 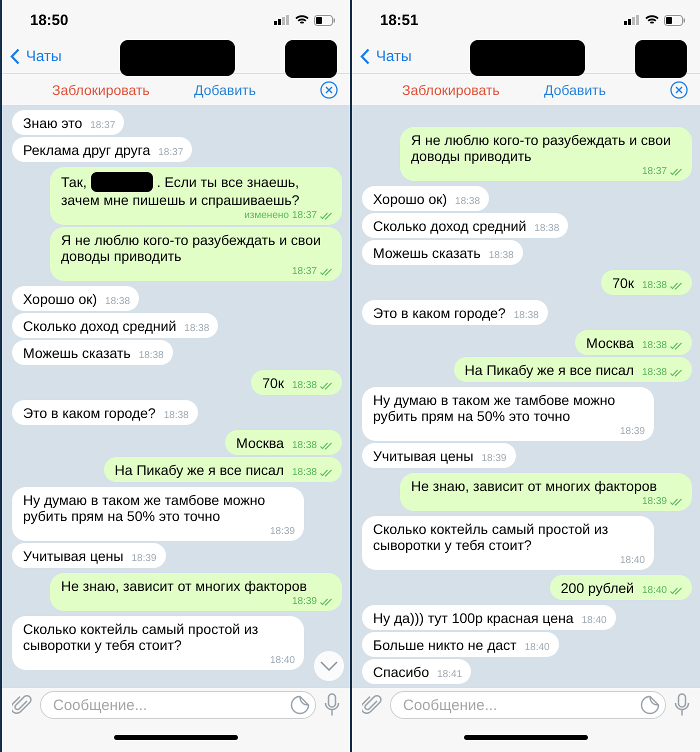 I want to click on edited-label: изменено, so click(x=266, y=215).